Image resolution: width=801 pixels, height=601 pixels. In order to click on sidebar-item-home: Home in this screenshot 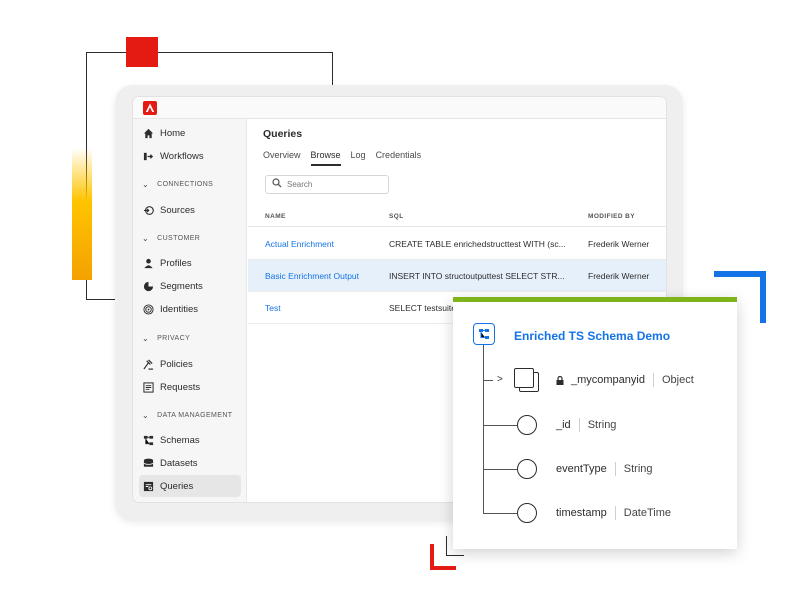, I will do `click(190, 133)`.